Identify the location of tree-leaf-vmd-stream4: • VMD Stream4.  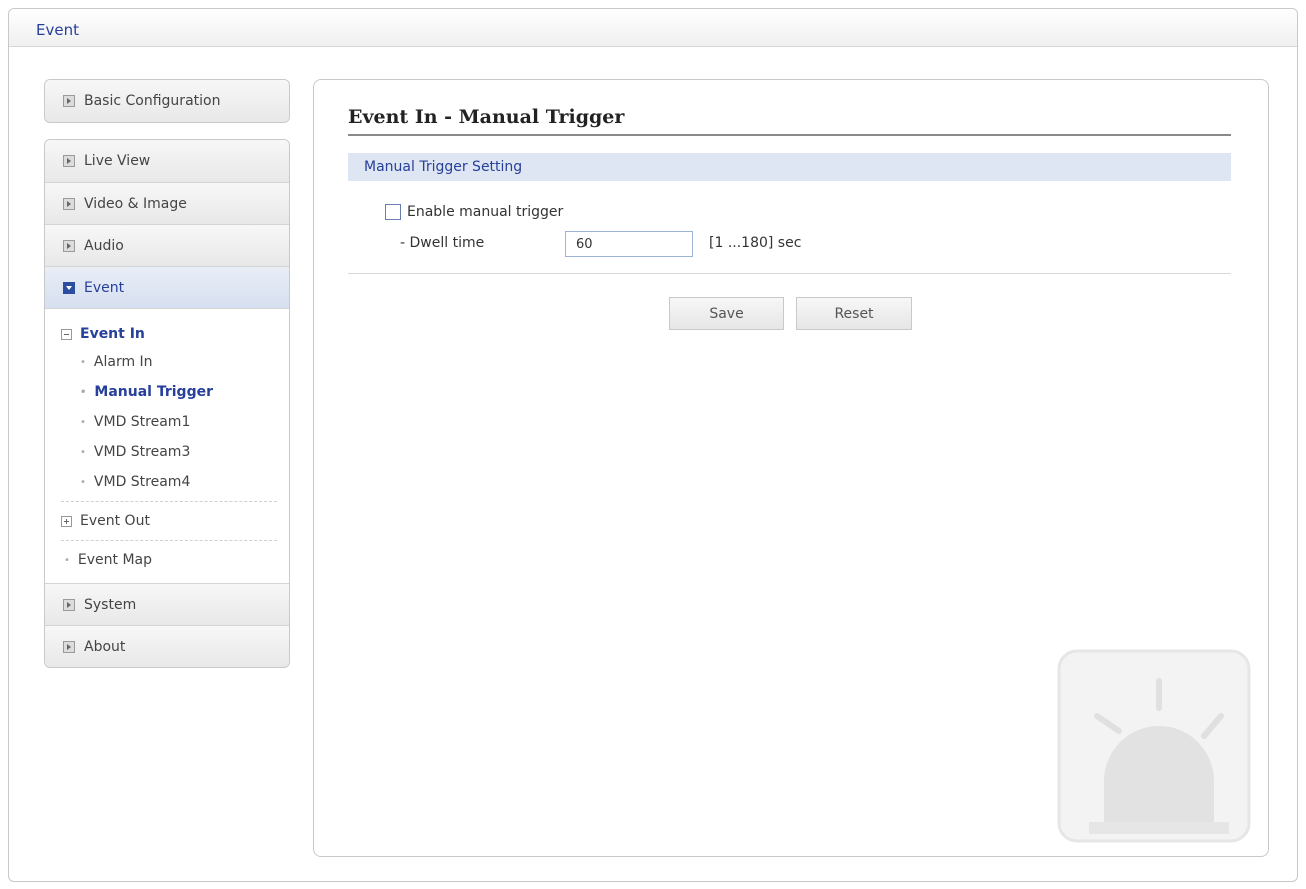
(169, 482).